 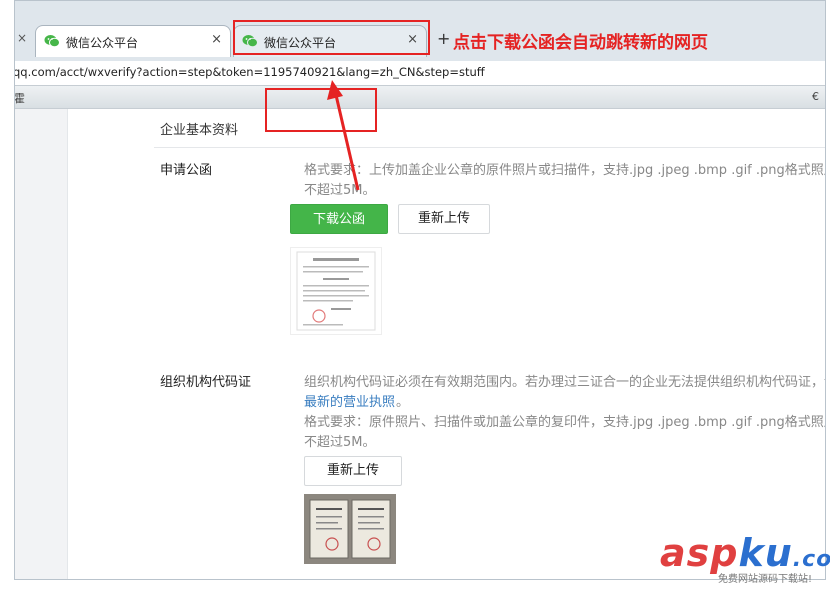 What do you see at coordinates (340, 442) in the screenshot?
I see `org-code-desc-line: 不超过5M。` at bounding box center [340, 442].